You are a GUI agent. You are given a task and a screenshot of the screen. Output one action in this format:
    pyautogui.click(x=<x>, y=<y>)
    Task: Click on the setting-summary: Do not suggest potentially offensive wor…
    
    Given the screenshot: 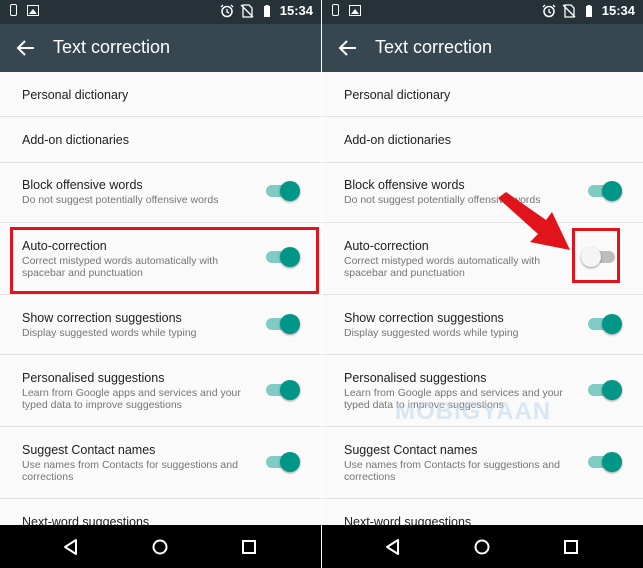 What is the action you would take?
    pyautogui.click(x=120, y=200)
    